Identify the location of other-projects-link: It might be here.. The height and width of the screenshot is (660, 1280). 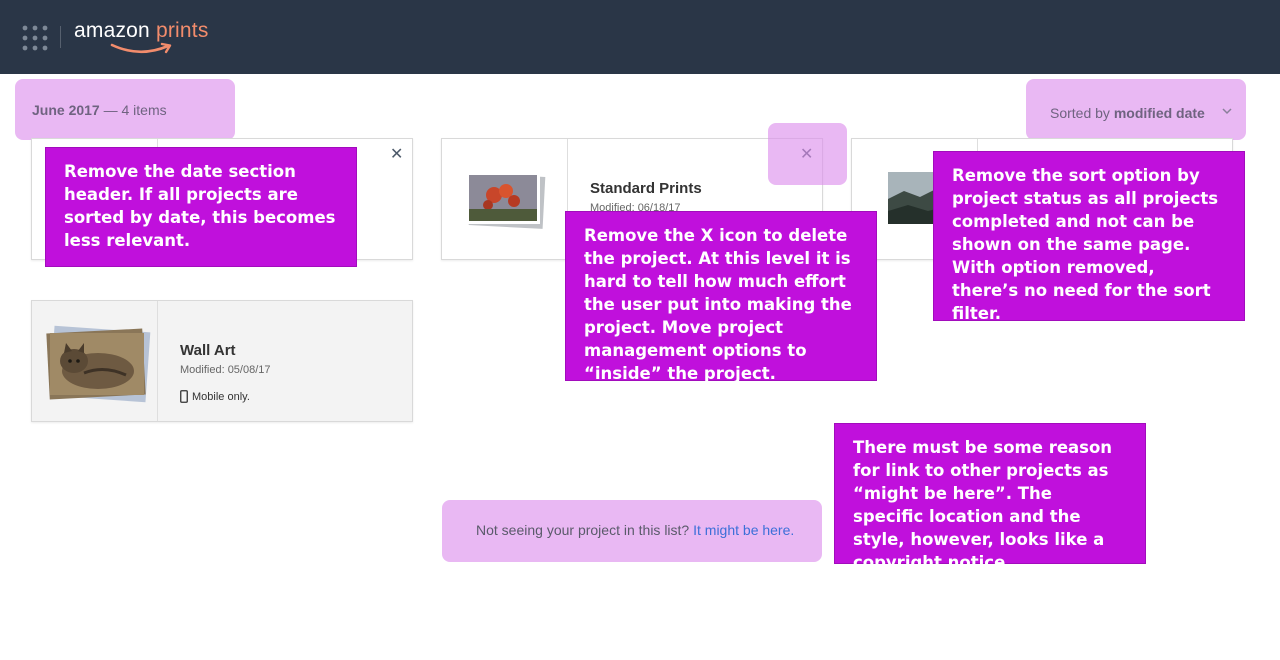
(743, 530).